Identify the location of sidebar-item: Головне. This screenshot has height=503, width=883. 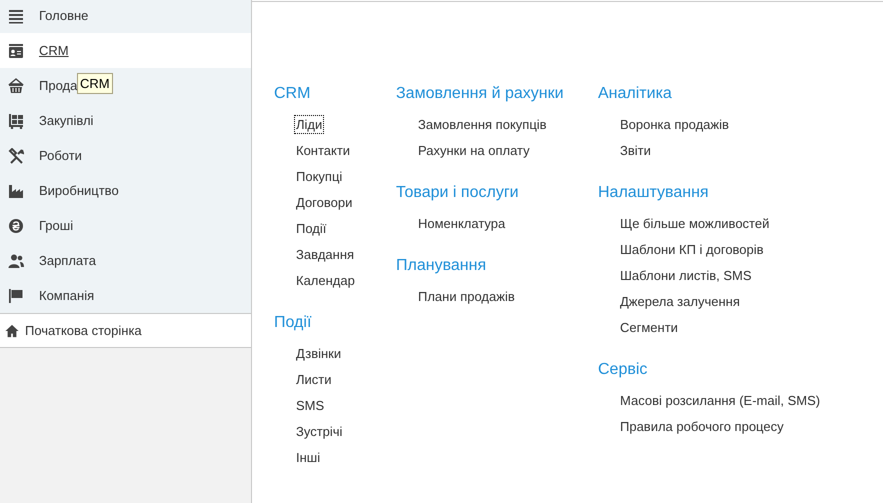
(48, 16).